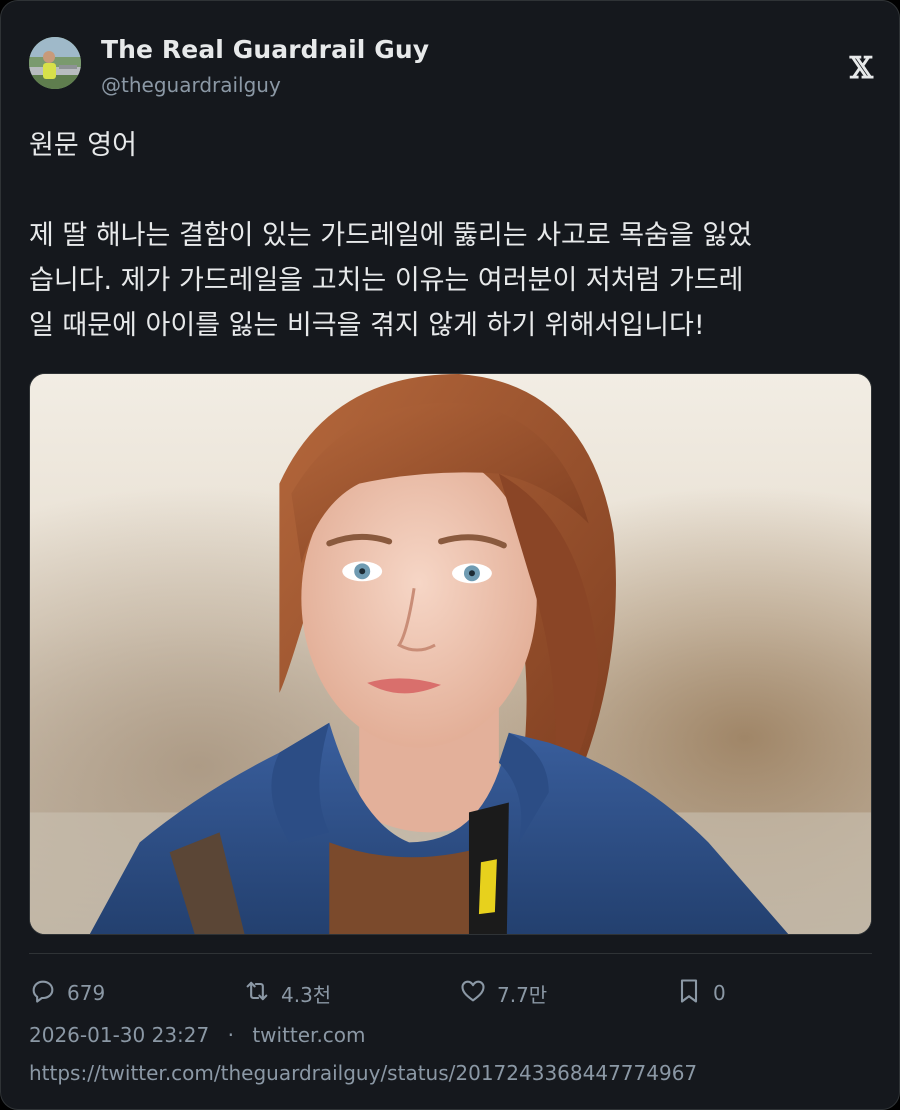 The height and width of the screenshot is (1110, 900). Describe the element at coordinates (386, 280) in the screenshot. I see `tweet-line: 습니다. 제가 가드레일을 고치는 이유는 여러분이 저처럼 가드레` at that location.